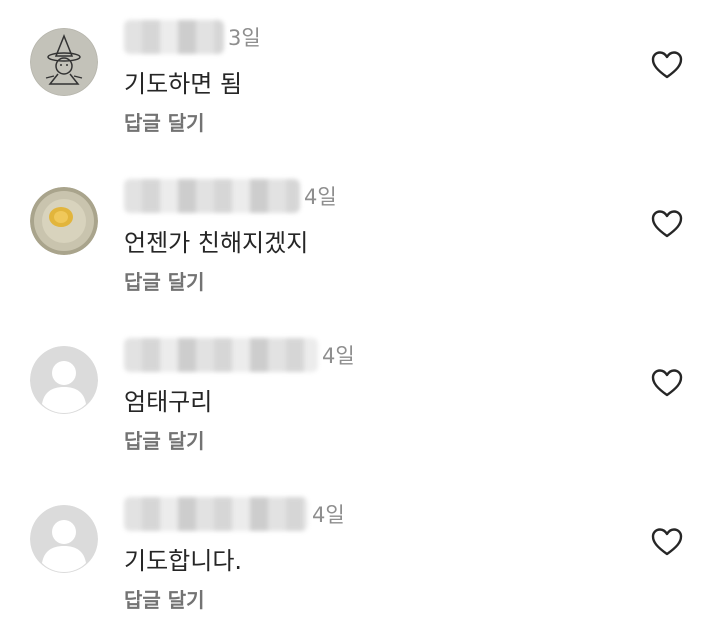  Describe the element at coordinates (244, 38) in the screenshot. I see `comment-time: 3일` at that location.